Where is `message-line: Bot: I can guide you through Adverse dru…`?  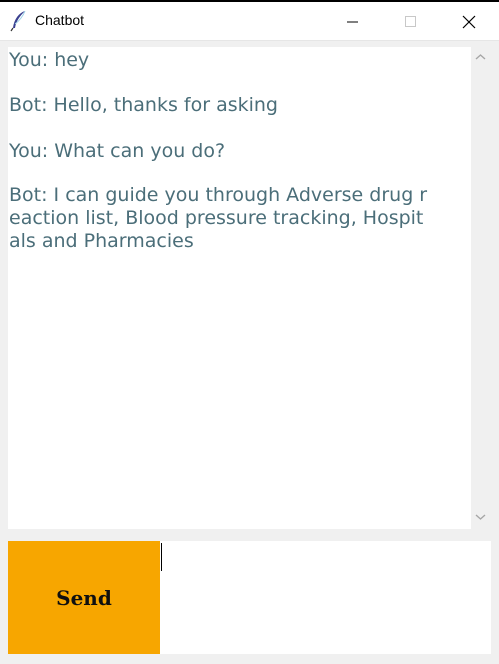
message-line: Bot: I can guide you through Adverse dru… is located at coordinates (218, 195).